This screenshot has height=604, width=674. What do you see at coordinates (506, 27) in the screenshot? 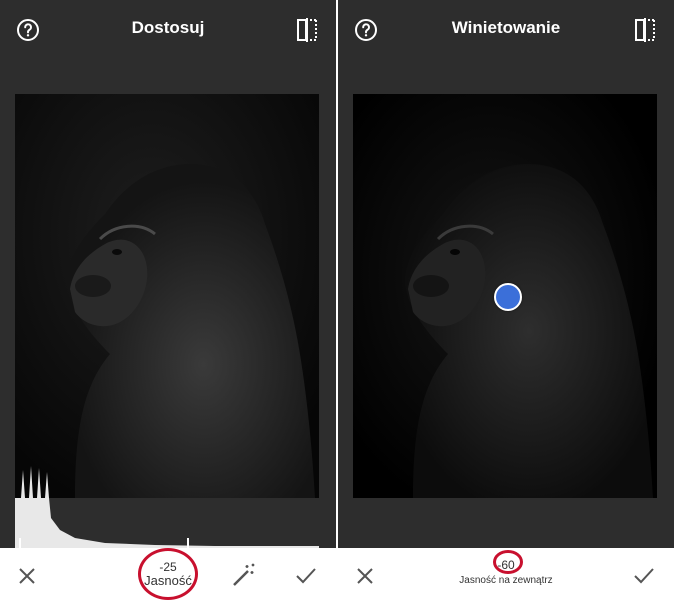
I see `screen-title: Winietowanie` at bounding box center [506, 27].